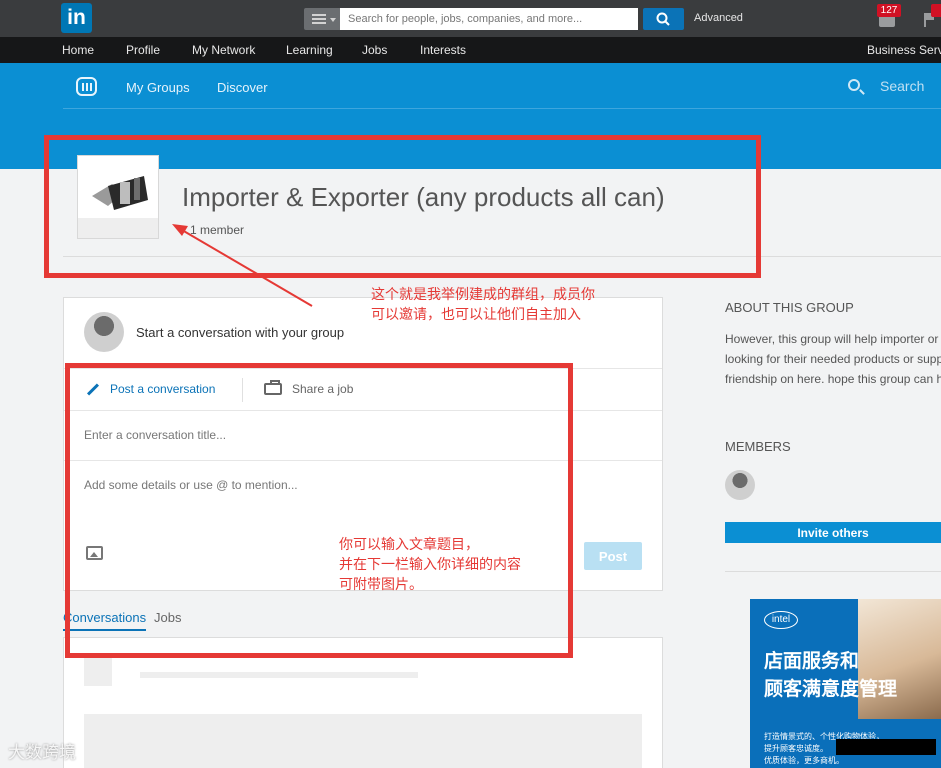  What do you see at coordinates (242, 265) in the screenshot?
I see `annotation-arrow` at bounding box center [242, 265].